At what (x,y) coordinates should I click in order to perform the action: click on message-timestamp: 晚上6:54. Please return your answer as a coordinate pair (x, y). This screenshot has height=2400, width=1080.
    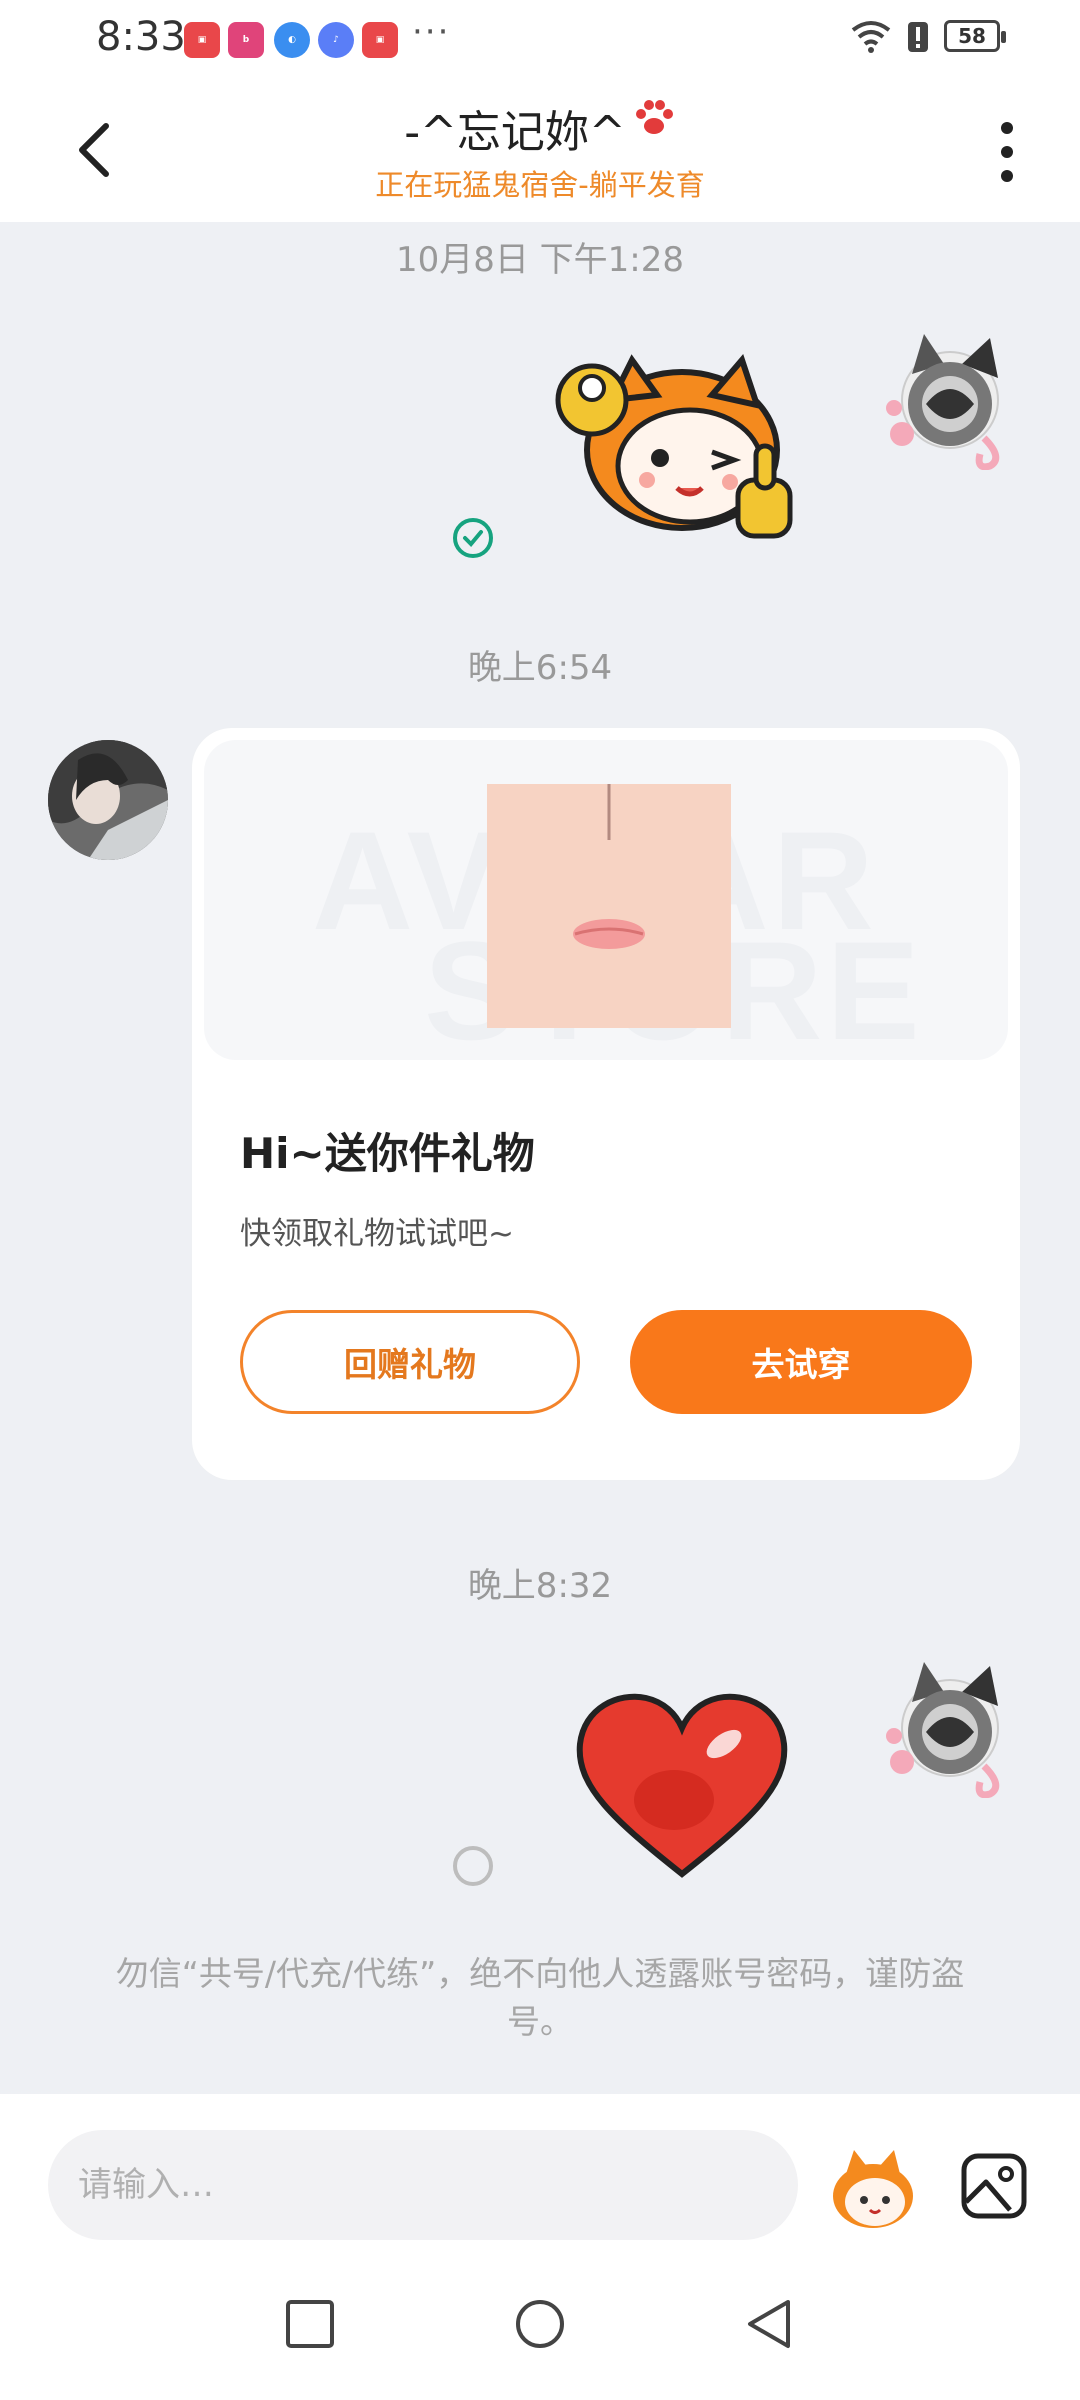
    Looking at the image, I should click on (540, 668).